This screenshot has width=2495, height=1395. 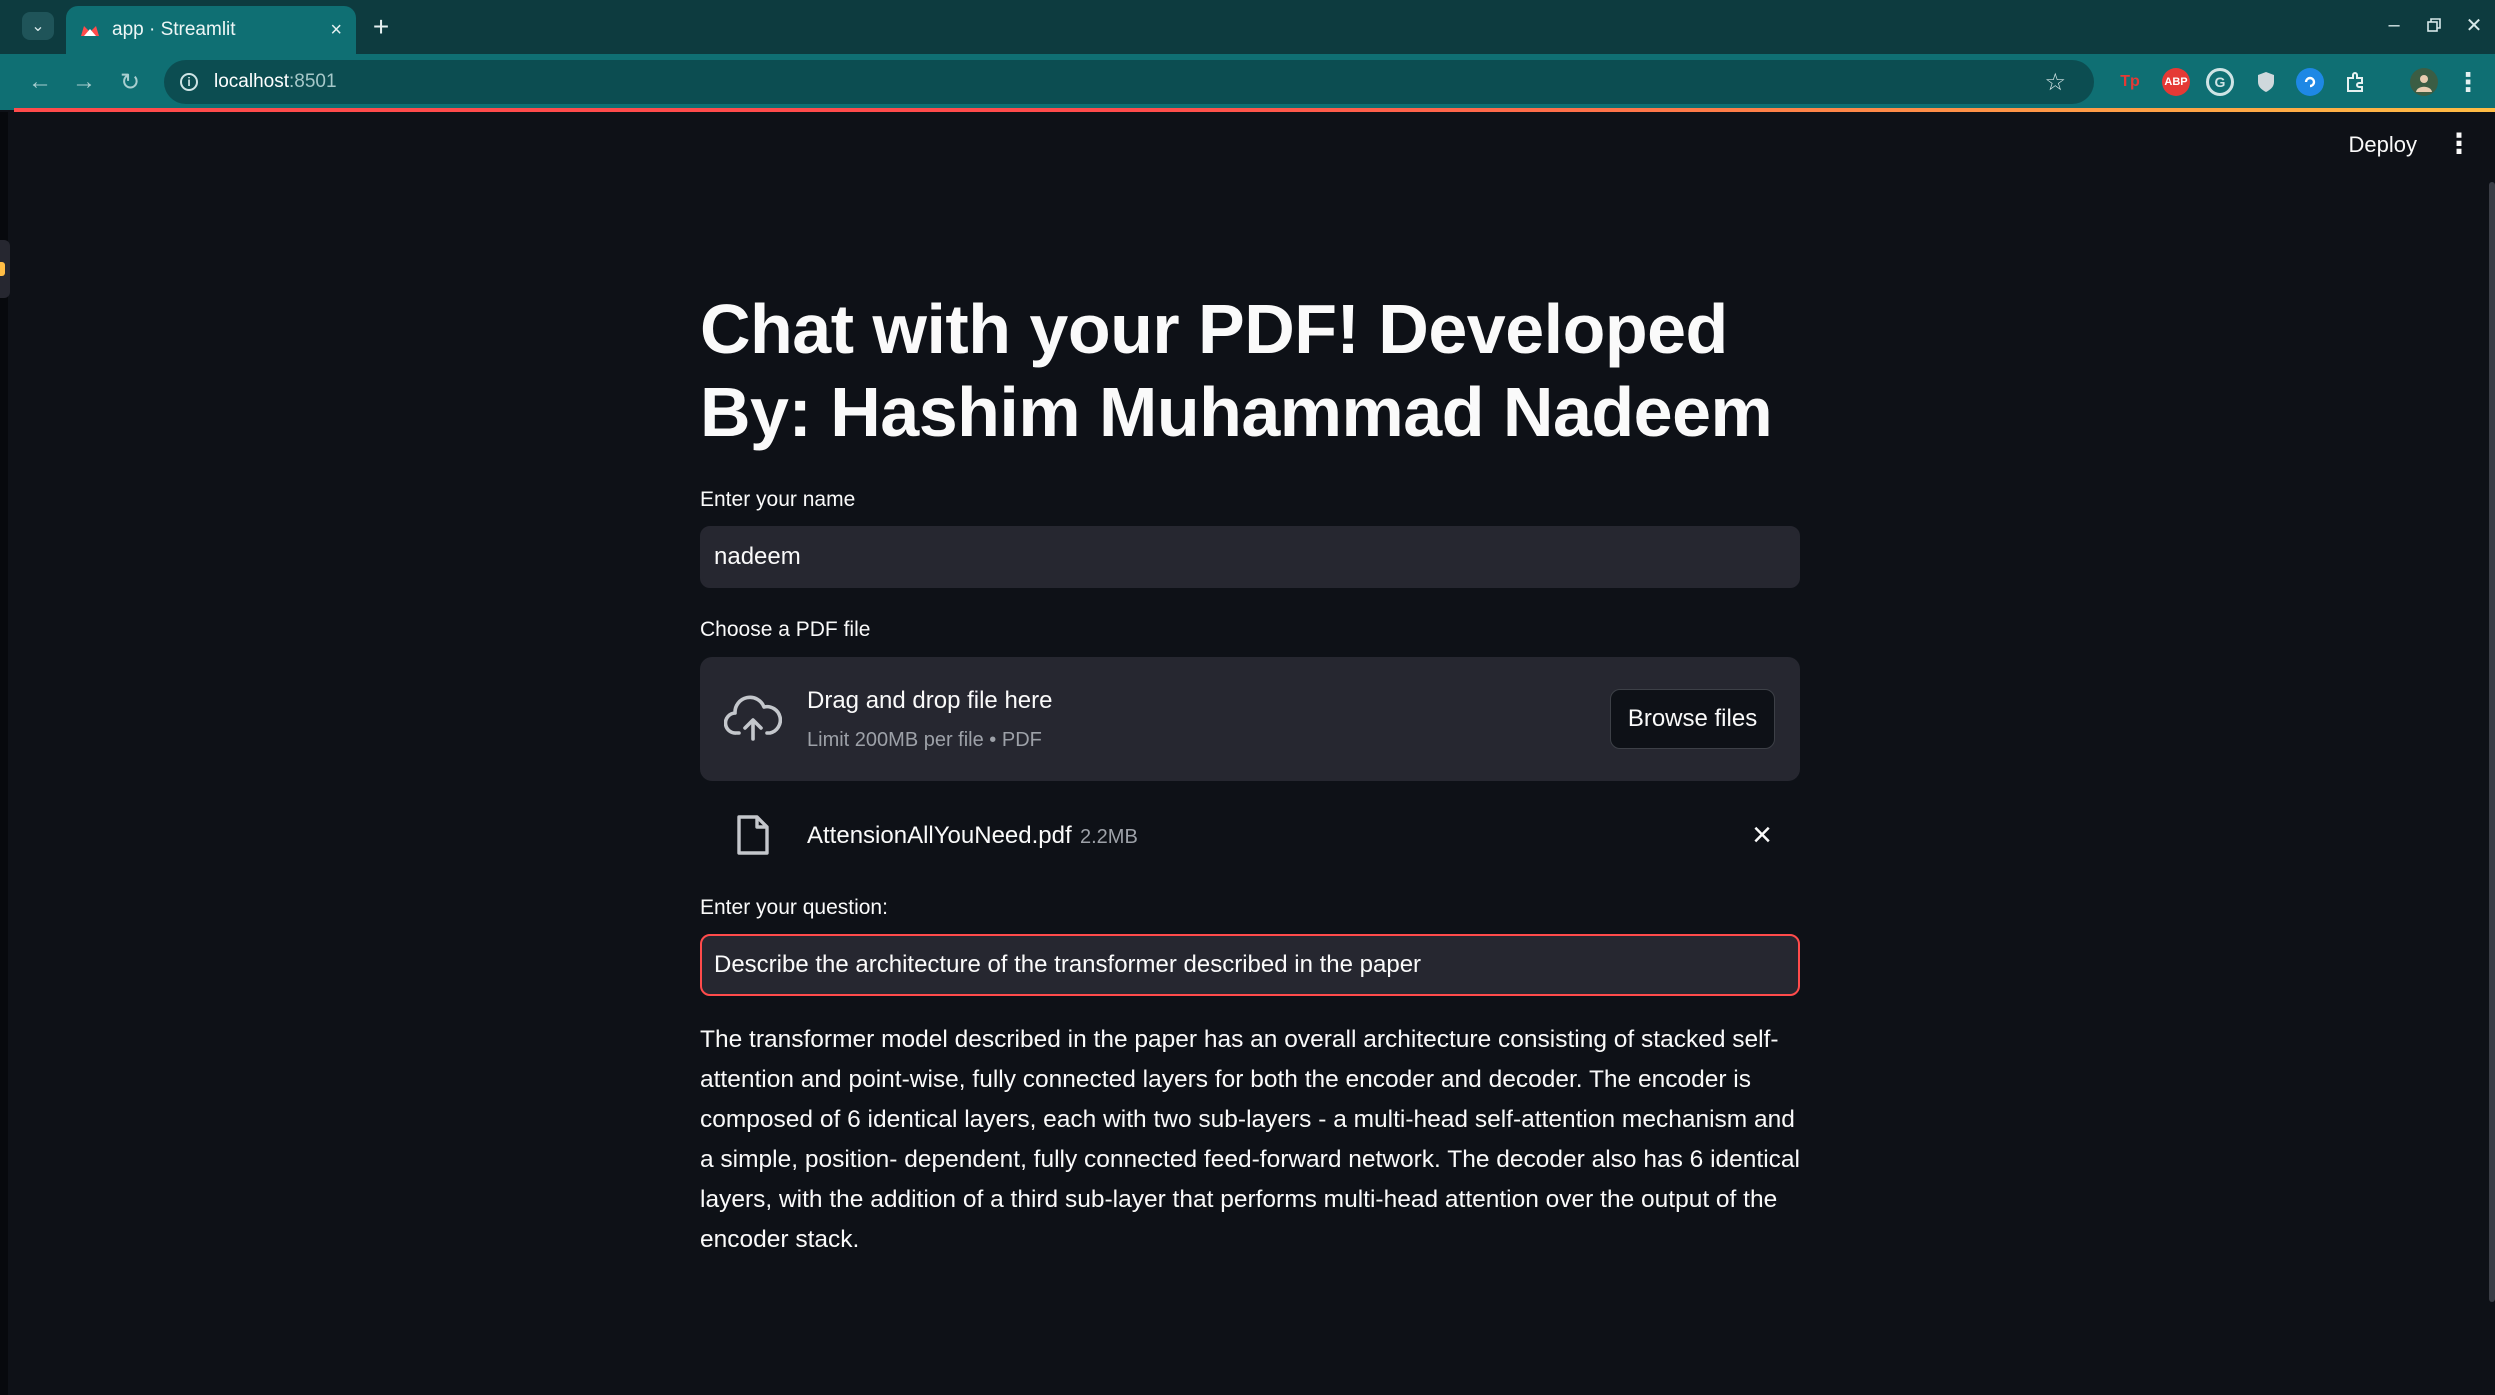 I want to click on name-input-value: nadeem, so click(x=757, y=556).